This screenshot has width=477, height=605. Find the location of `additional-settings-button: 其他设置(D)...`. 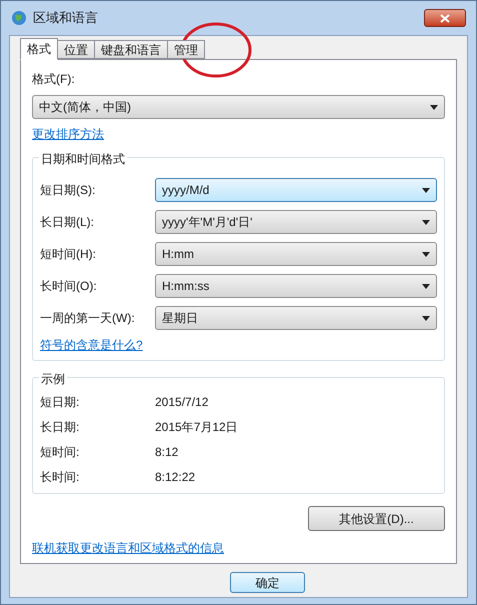

additional-settings-button: 其他设置(D)... is located at coordinates (376, 518).